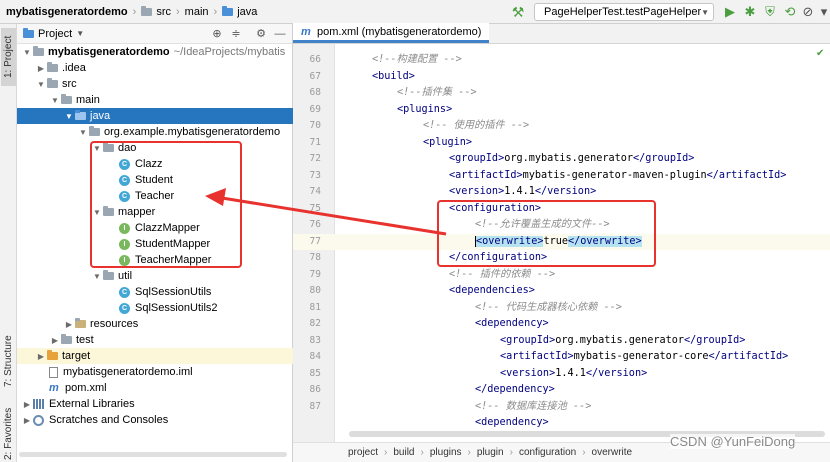  Describe the element at coordinates (124, 260) in the screenshot. I see `interface-icon: I` at that location.